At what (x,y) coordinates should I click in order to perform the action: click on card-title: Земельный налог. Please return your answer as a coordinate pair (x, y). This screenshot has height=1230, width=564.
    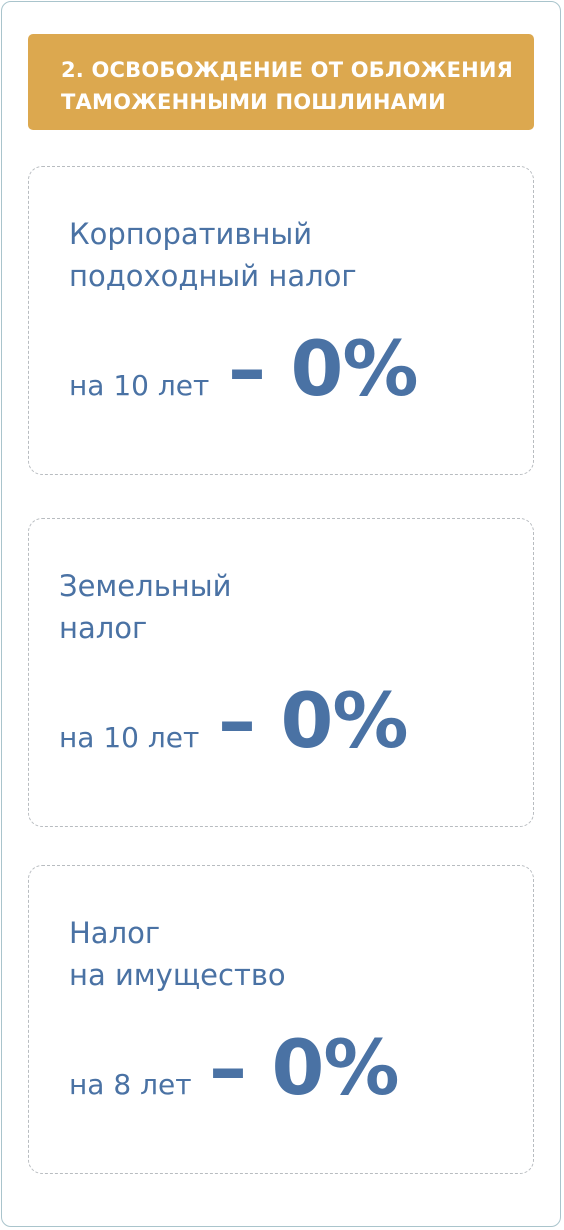
    Looking at the image, I should click on (145, 607).